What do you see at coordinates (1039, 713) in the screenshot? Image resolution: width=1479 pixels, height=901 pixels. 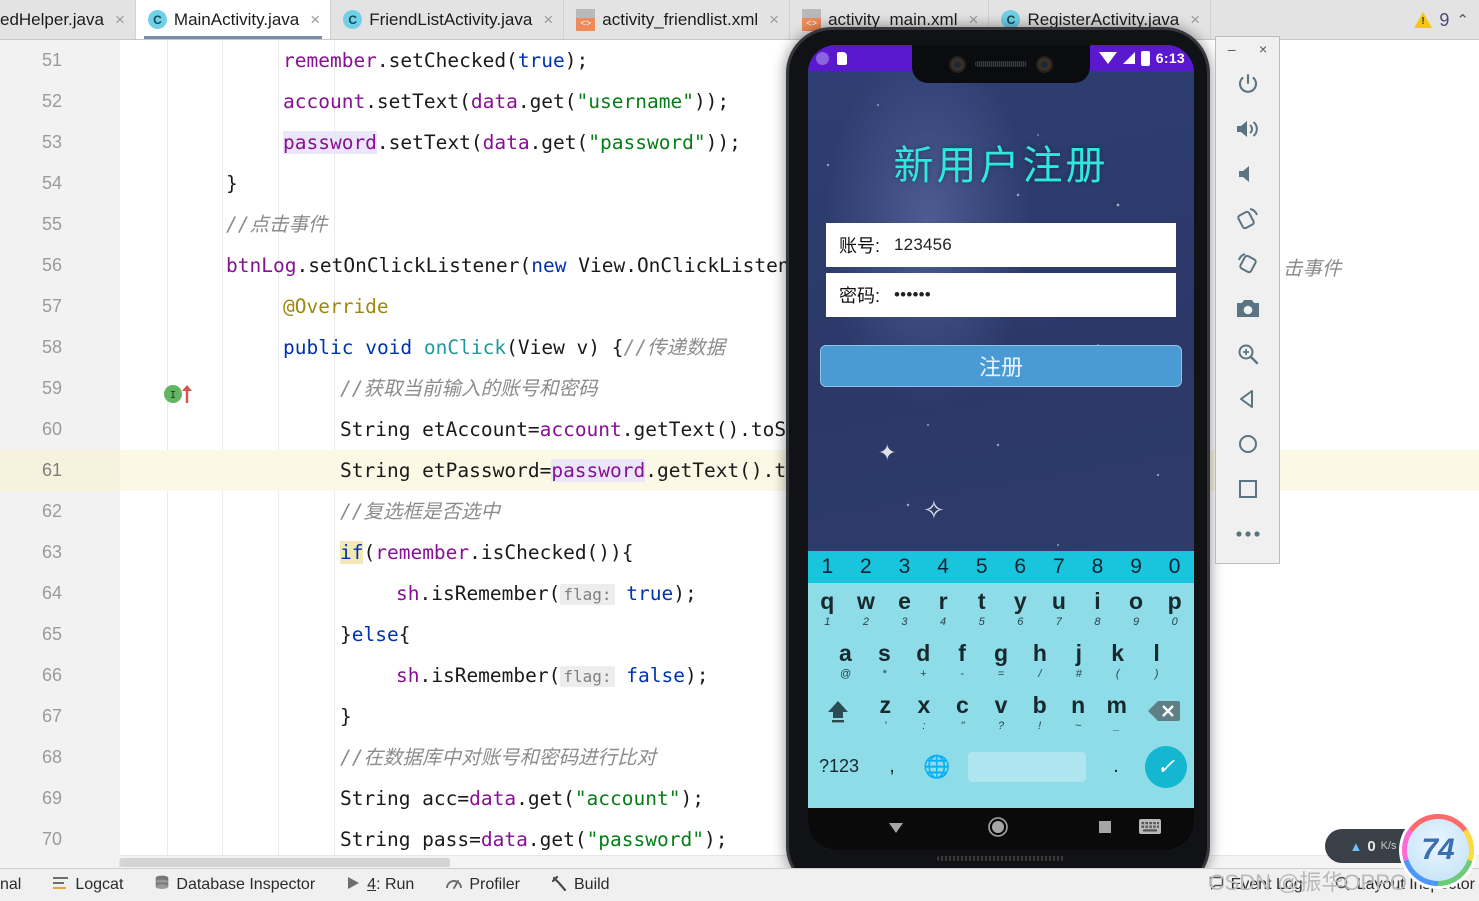 I see `key-b: b!` at bounding box center [1039, 713].